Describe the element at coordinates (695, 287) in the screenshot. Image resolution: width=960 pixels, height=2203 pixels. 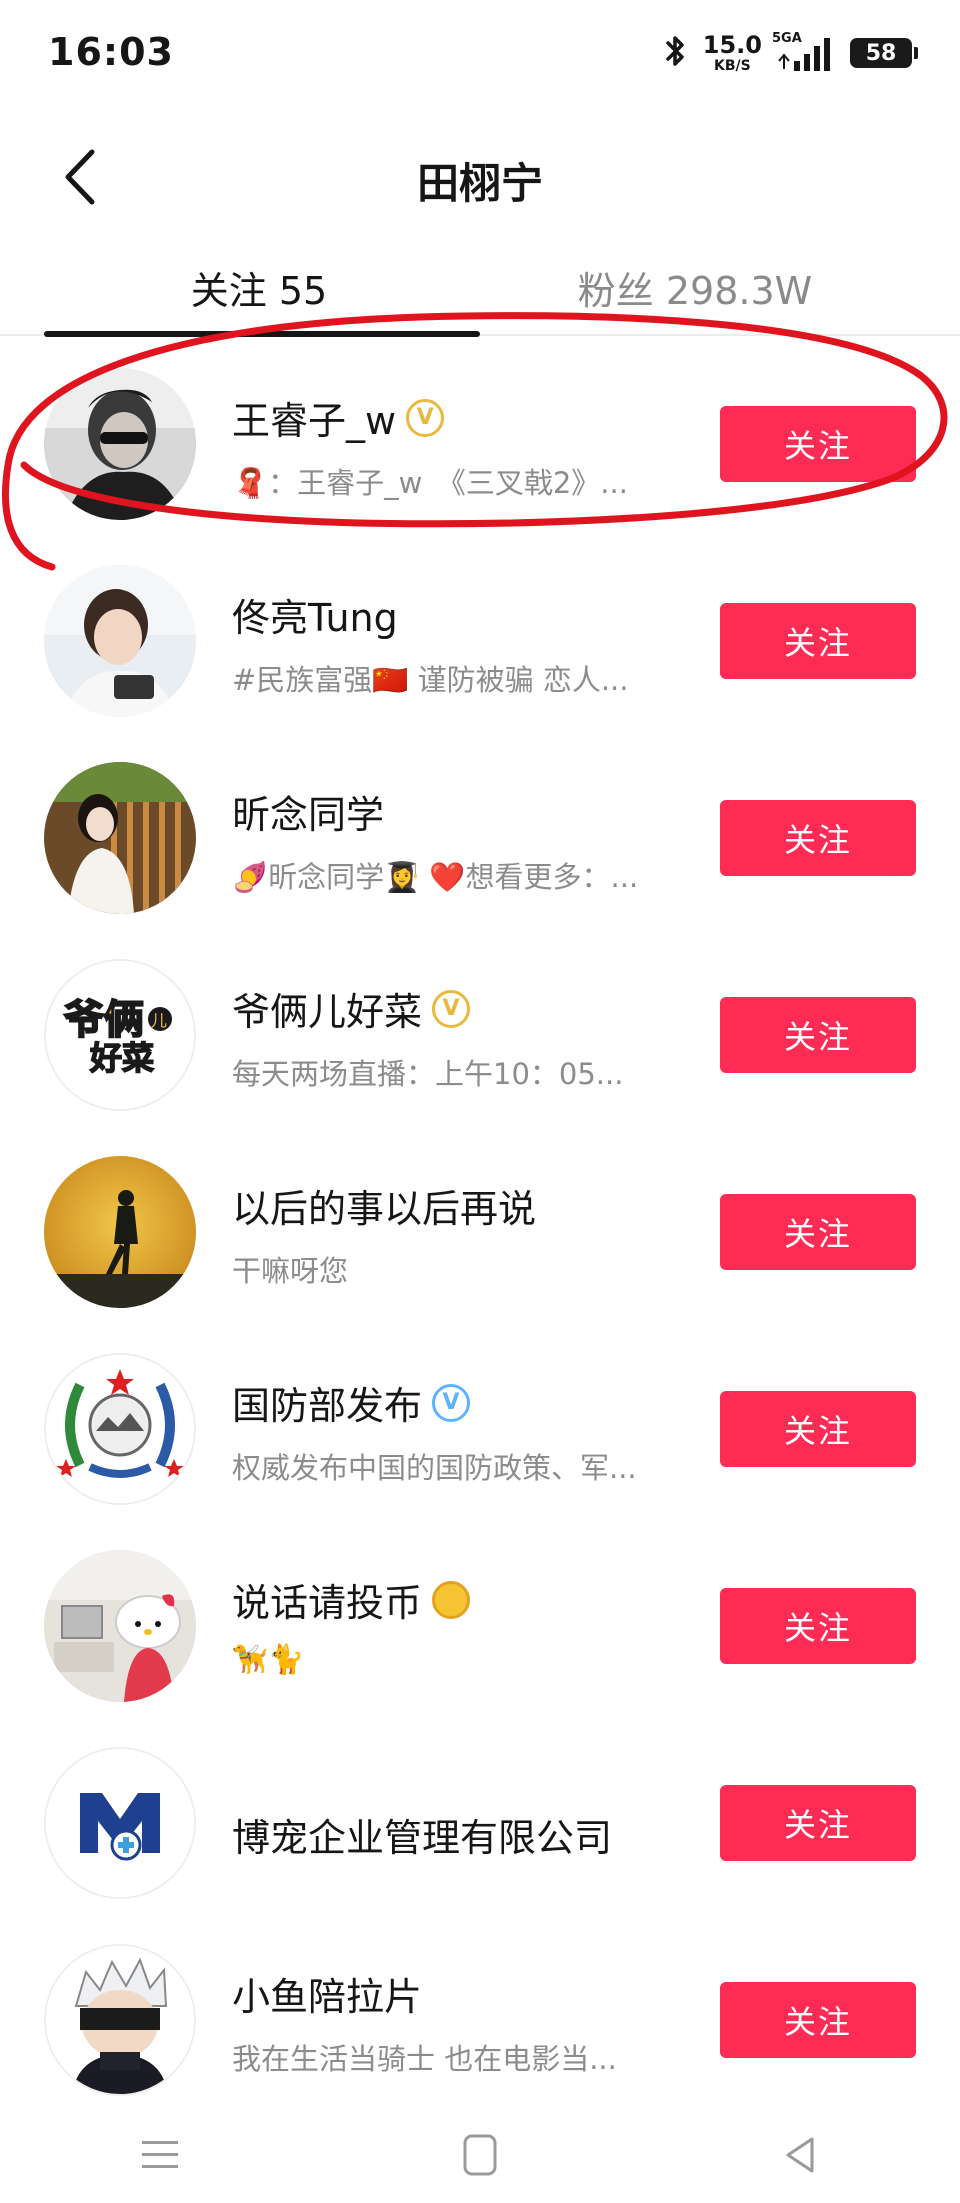
I see `tab-followers: 粉丝 298.3W` at that location.